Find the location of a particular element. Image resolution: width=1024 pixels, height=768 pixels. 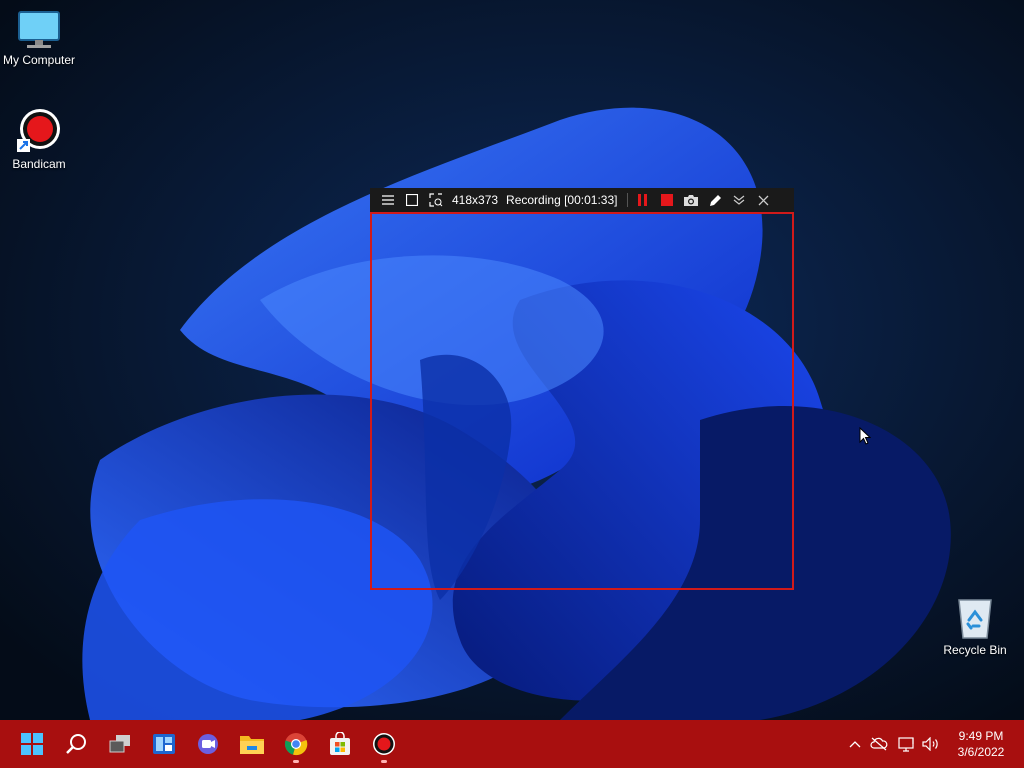

show-hidden-icons-button is located at coordinates (855, 744).